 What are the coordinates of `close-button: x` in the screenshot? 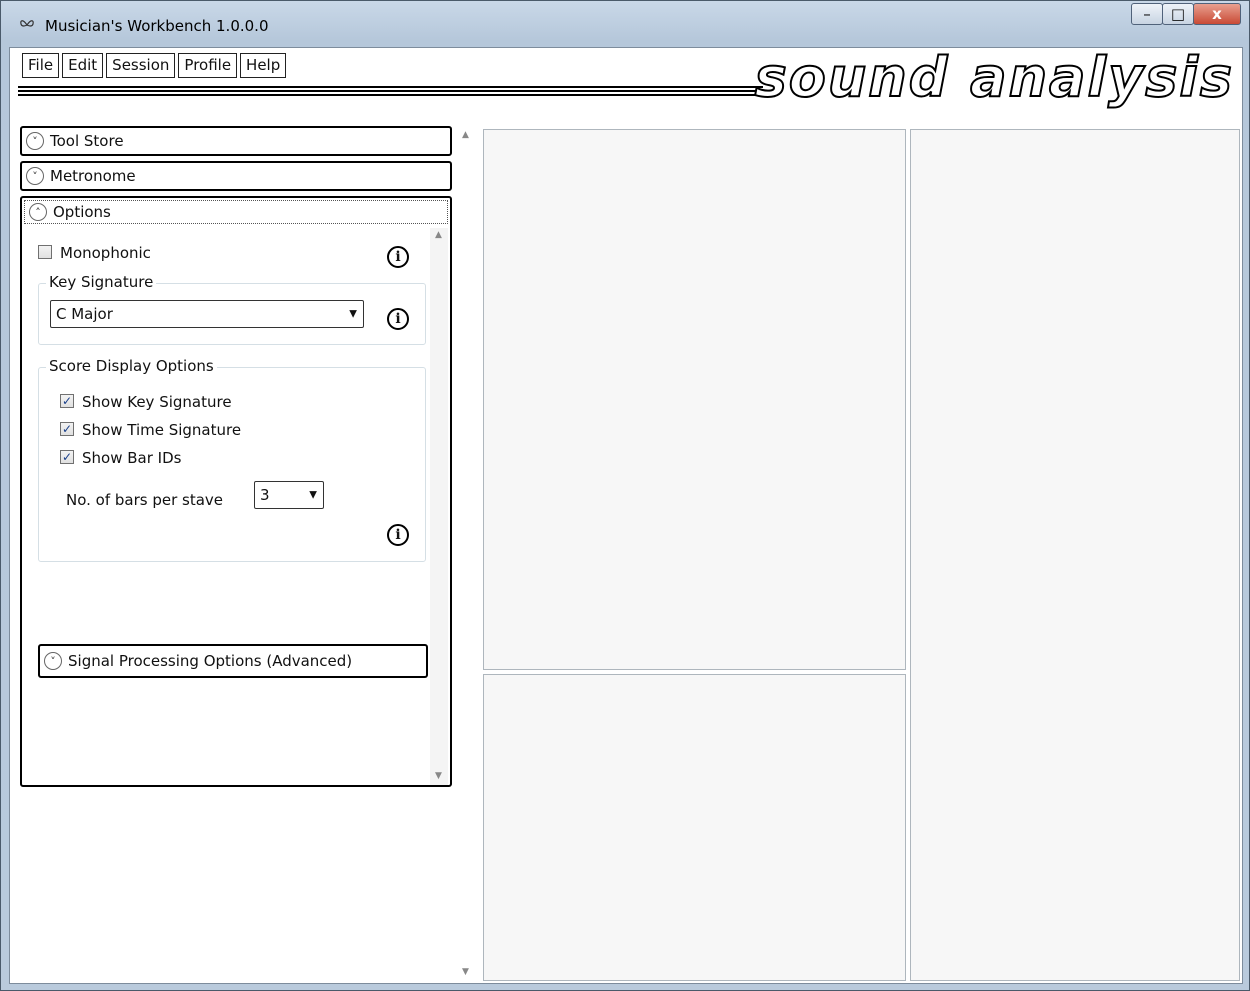 It's located at (1217, 14).